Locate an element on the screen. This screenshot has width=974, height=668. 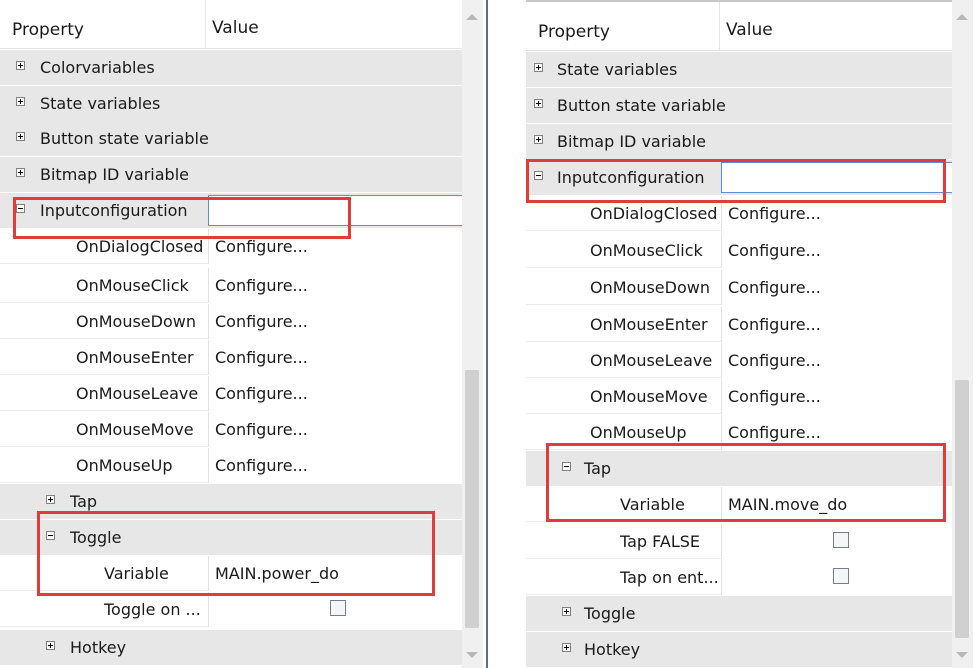
property-row-toggle-variable: Variable MAIN.power_do is located at coordinates (231, 573).